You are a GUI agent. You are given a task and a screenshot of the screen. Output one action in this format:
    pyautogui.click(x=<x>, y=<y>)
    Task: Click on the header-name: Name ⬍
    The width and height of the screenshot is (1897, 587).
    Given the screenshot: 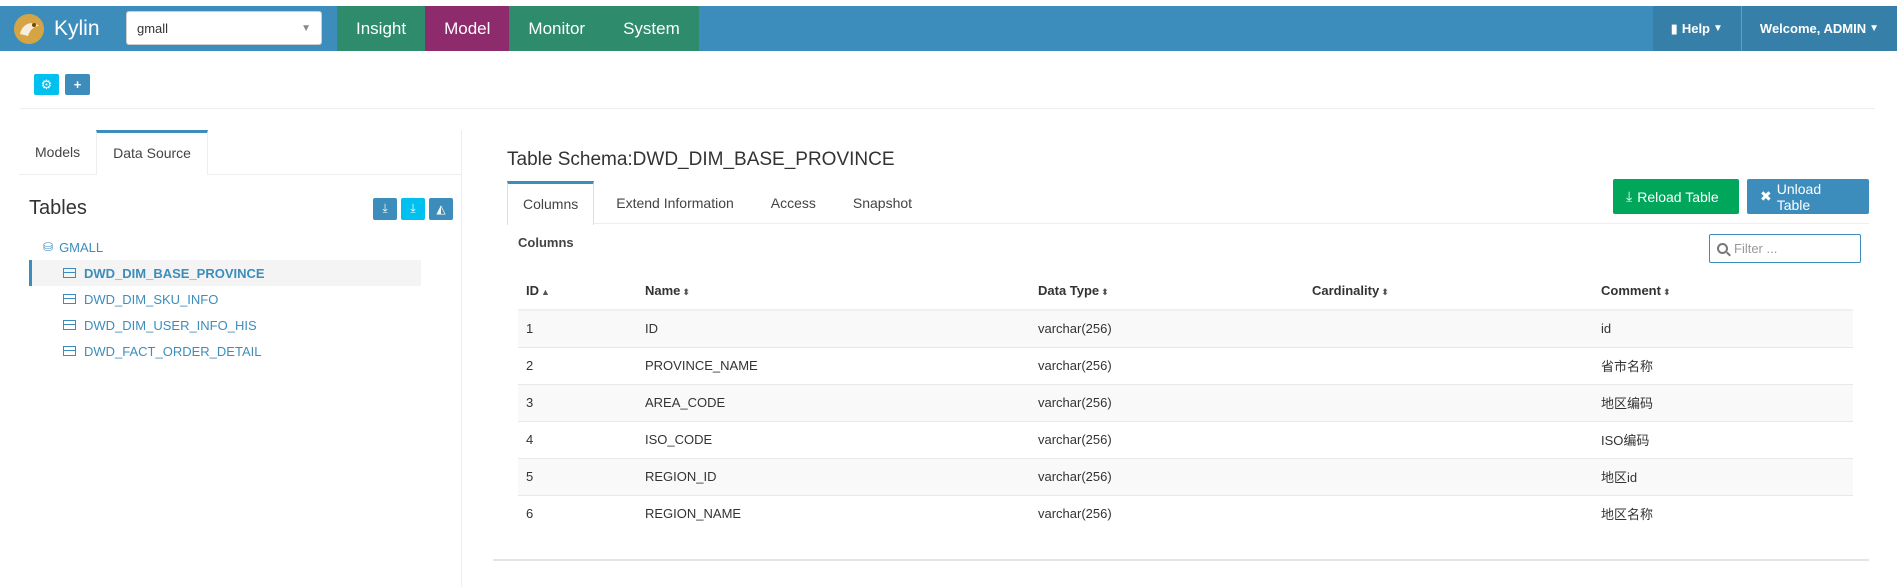 What is the action you would take?
    pyautogui.click(x=833, y=291)
    